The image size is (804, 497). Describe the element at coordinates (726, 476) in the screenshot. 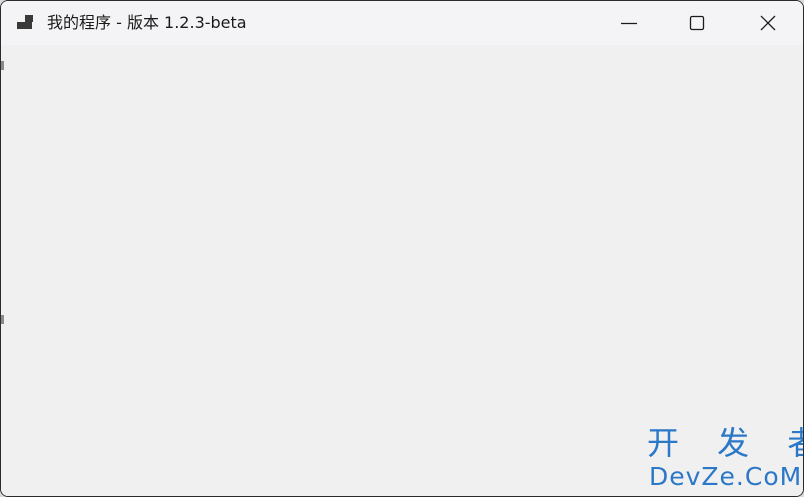

I see `watermark-site-text: DevZe.CoM` at that location.